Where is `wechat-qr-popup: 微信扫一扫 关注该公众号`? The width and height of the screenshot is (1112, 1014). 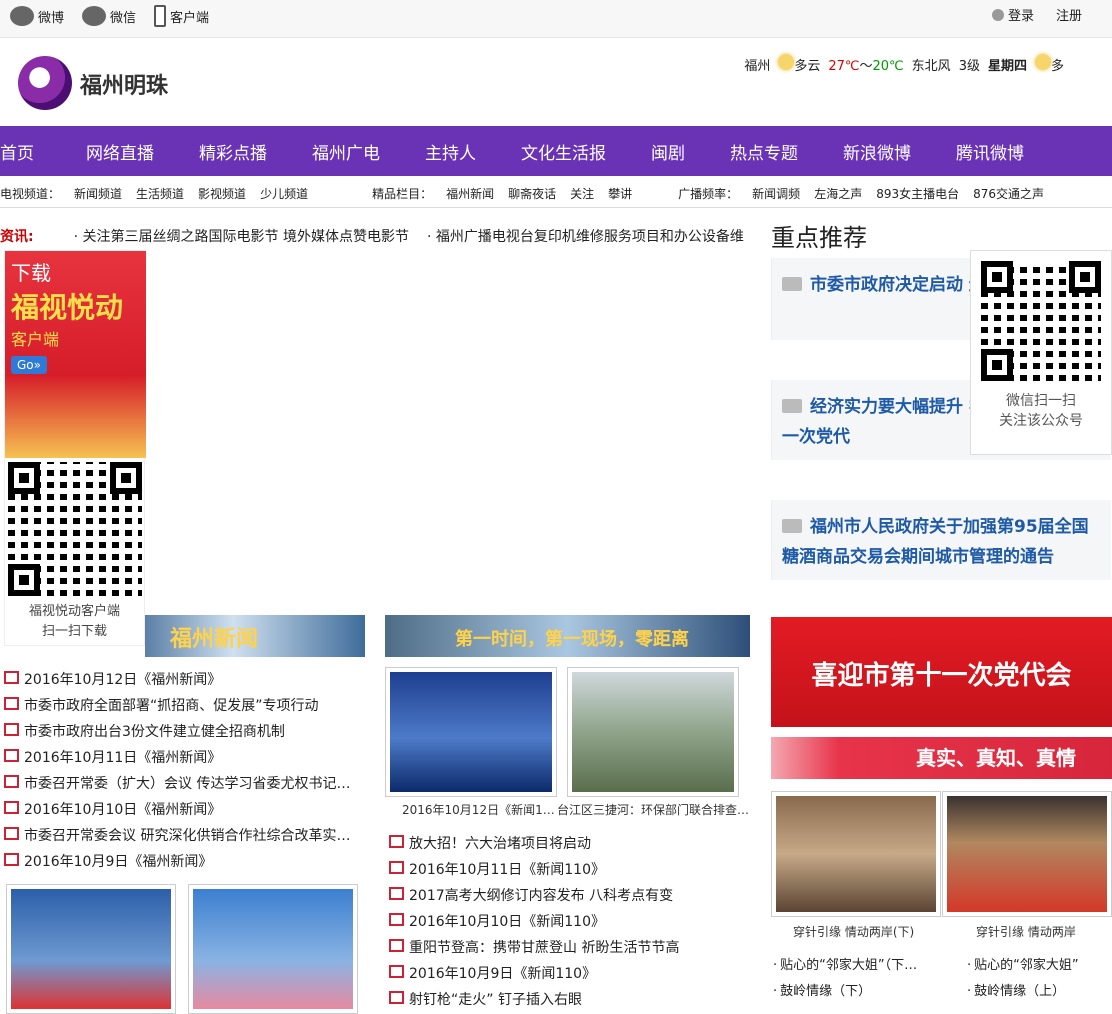
wechat-qr-popup: 微信扫一扫 关注该公众号 is located at coordinates (1041, 352).